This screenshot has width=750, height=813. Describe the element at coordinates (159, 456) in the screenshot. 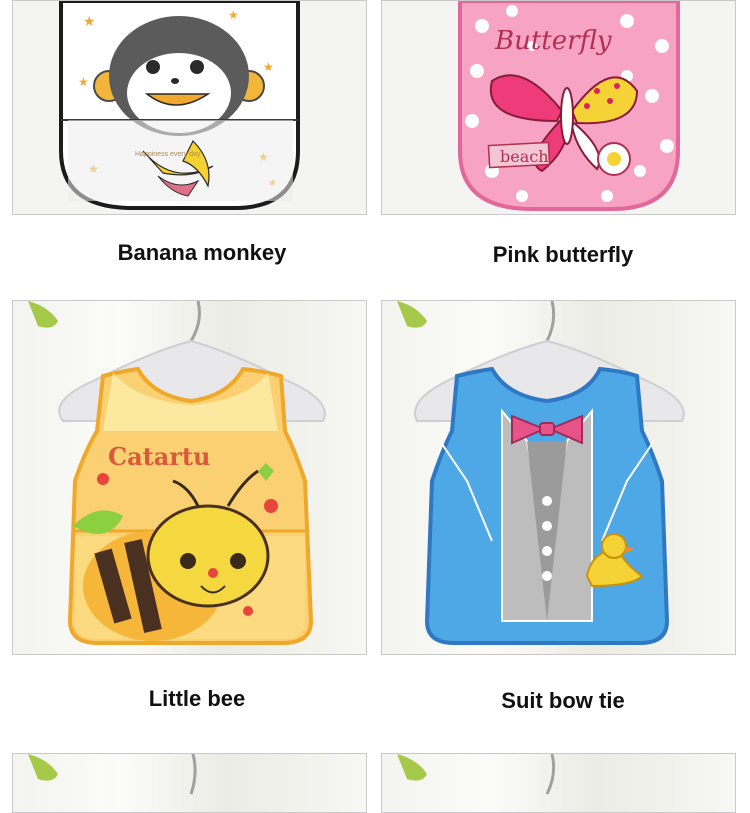

I see `bib-title-text: Catartu` at that location.